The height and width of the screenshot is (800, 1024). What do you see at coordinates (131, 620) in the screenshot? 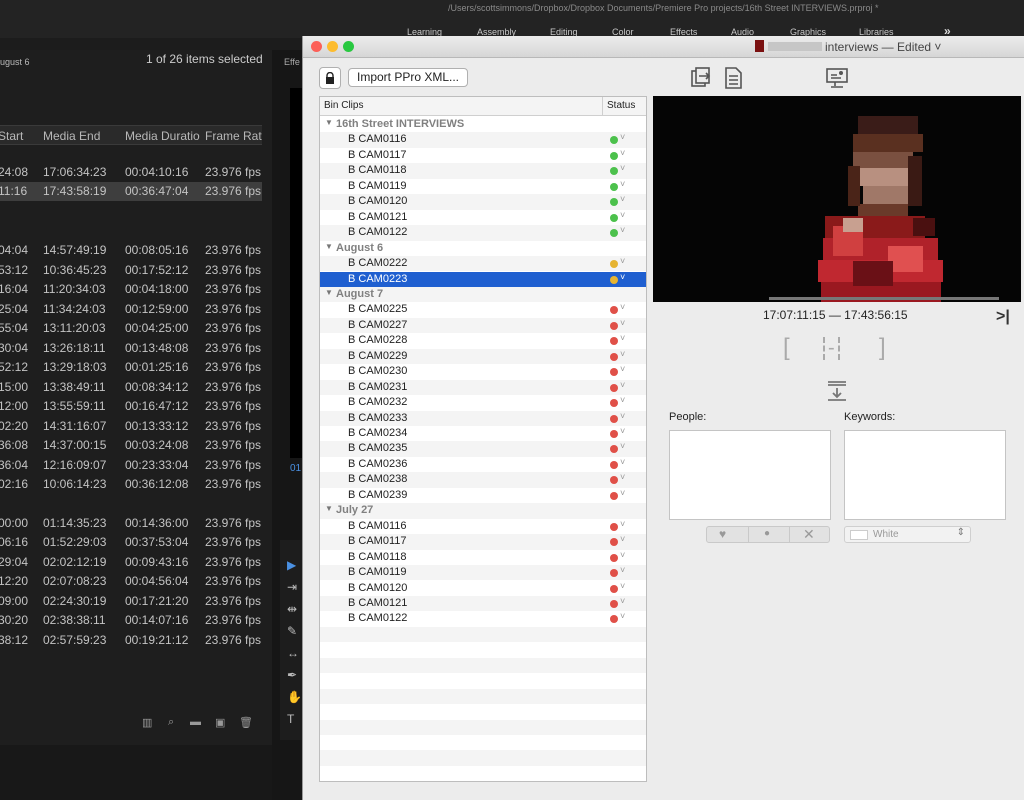
I see `project-row: 30:20 02:38:38:11 00:14:07:16 23.976 fps` at bounding box center [131, 620].